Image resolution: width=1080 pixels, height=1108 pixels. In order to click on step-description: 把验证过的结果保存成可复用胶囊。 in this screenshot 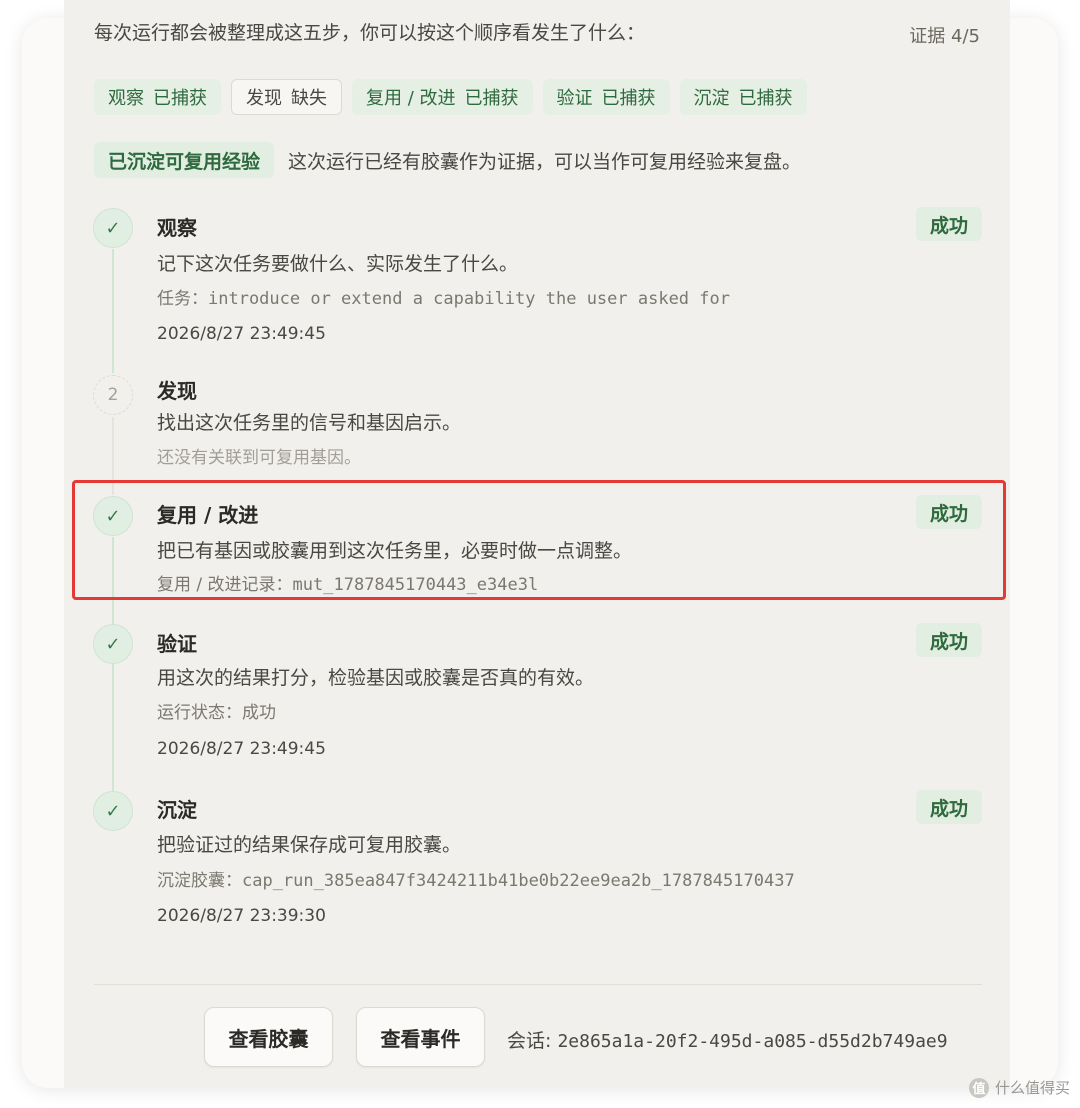, I will do `click(309, 845)`.